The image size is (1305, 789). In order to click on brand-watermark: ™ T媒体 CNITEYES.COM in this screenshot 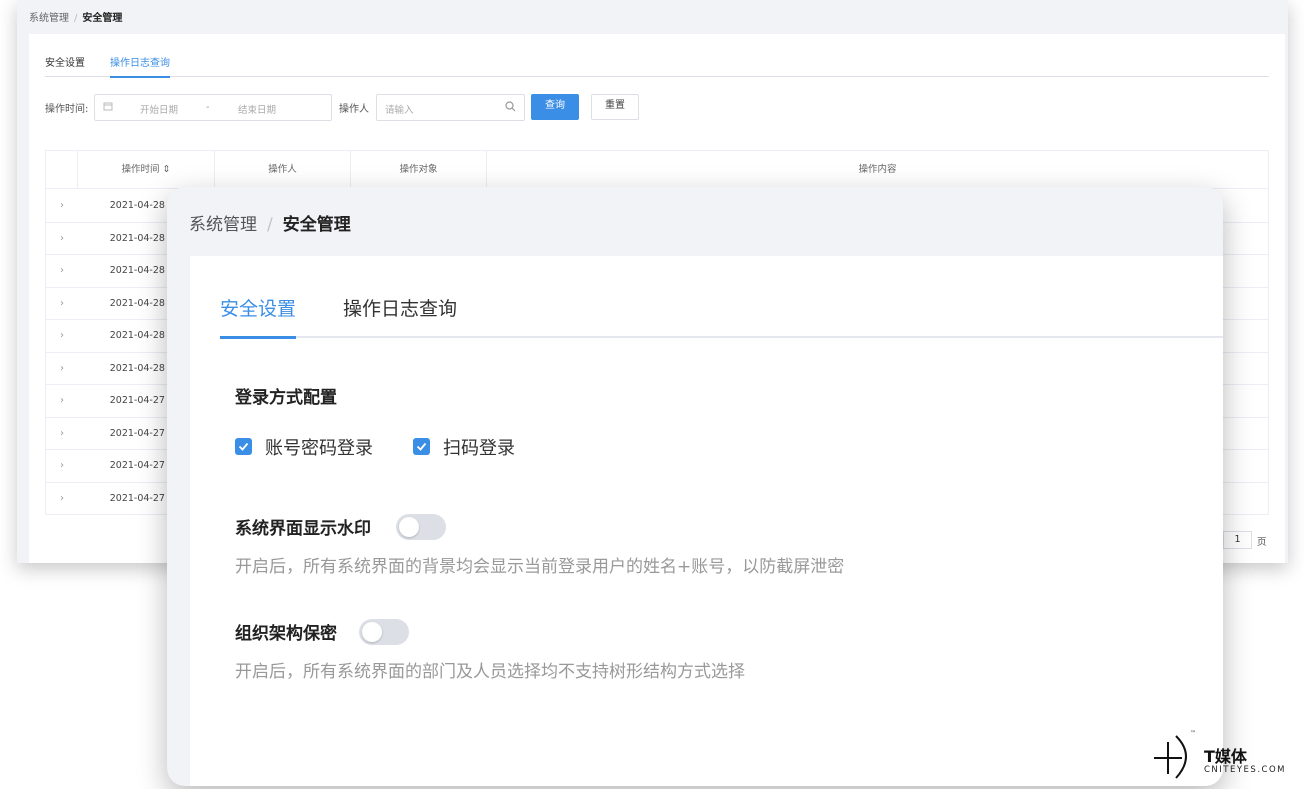, I will do `click(1227, 756)`.